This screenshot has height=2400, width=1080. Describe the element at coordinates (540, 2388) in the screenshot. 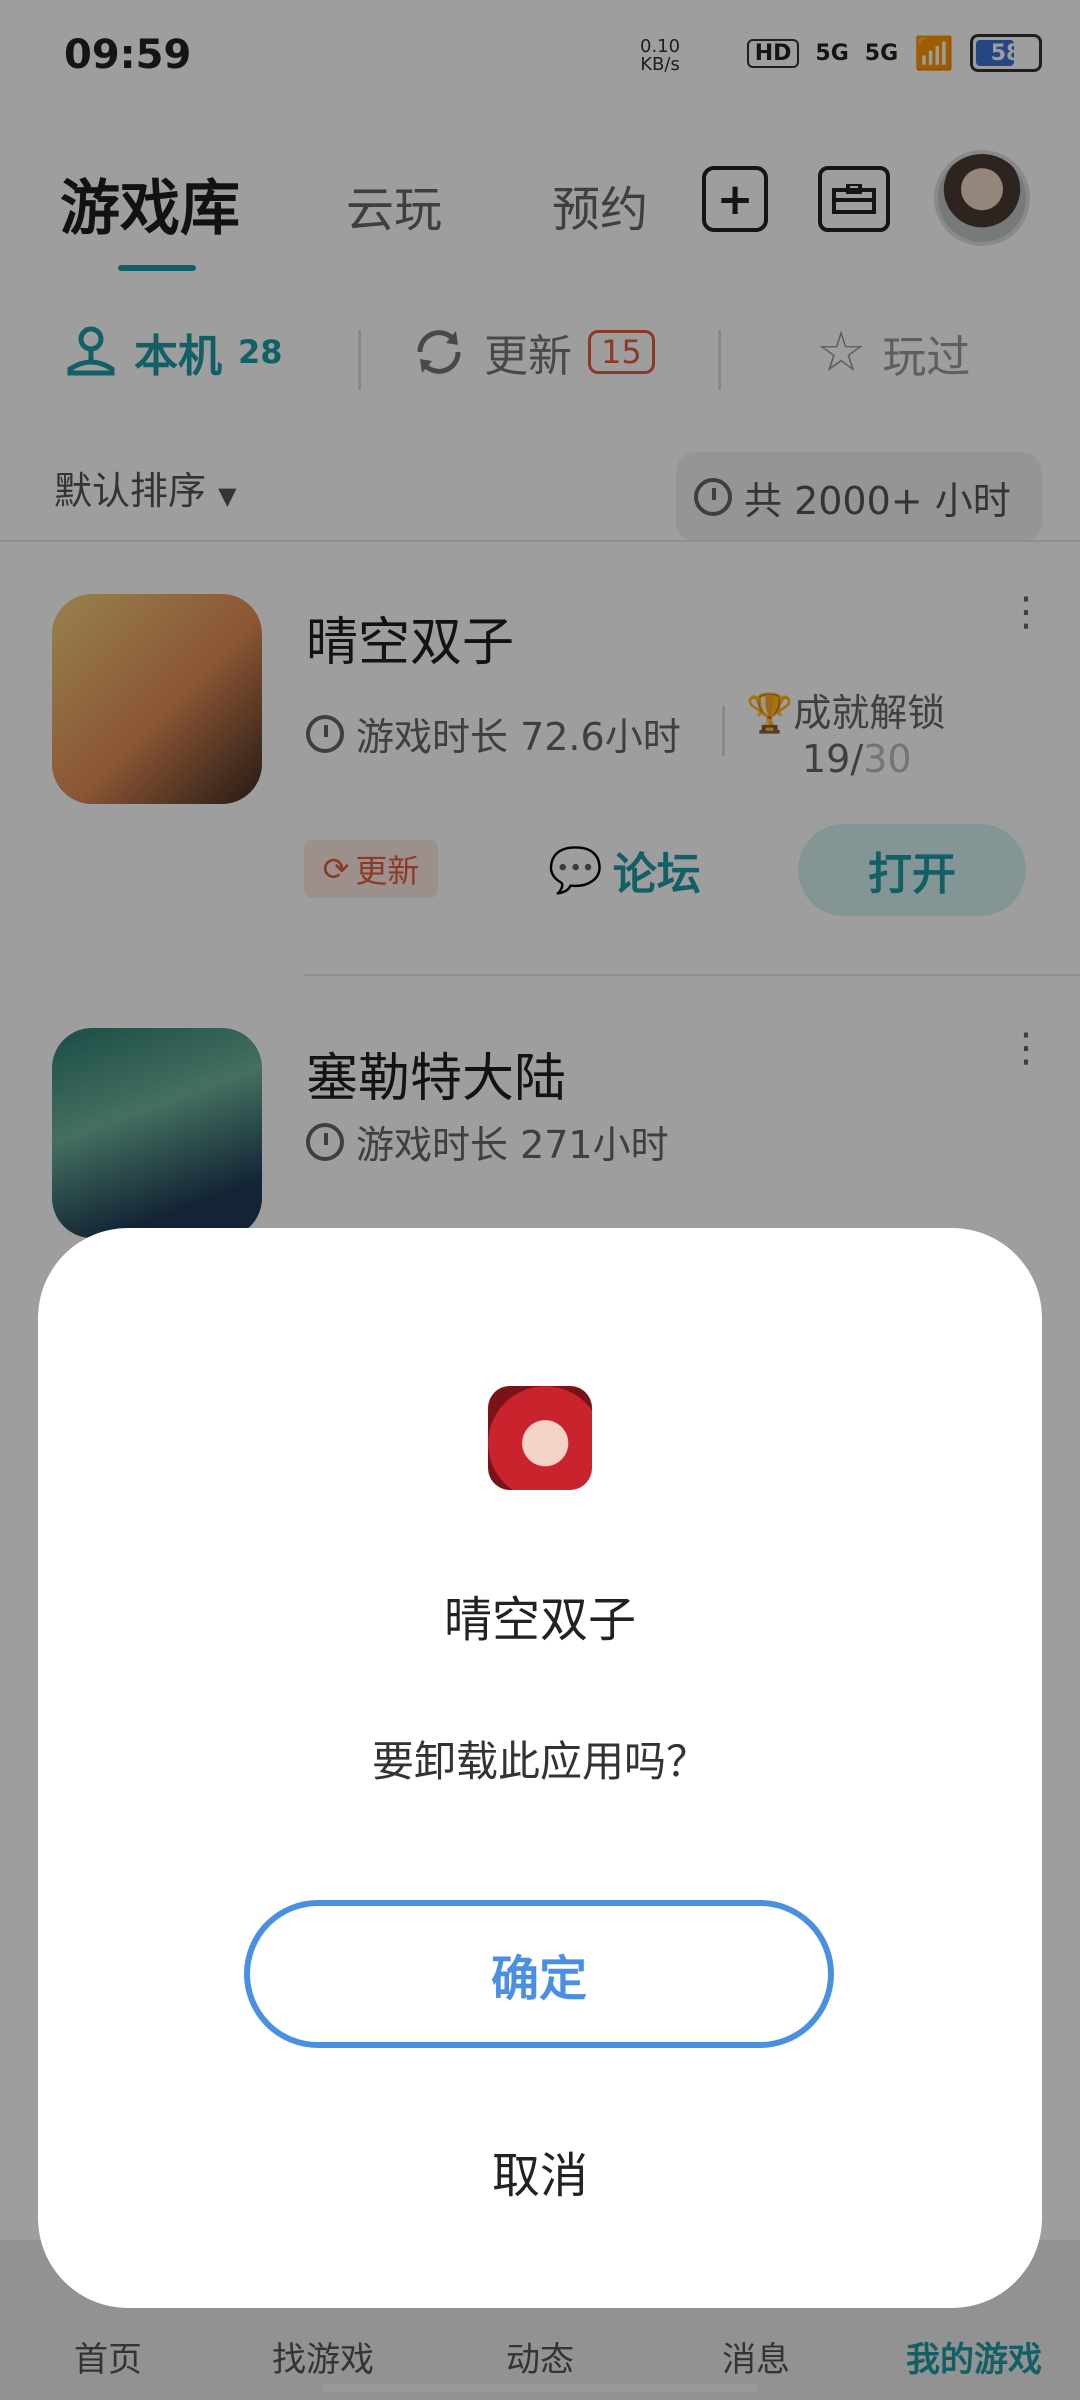

I see `home-indicator` at that location.